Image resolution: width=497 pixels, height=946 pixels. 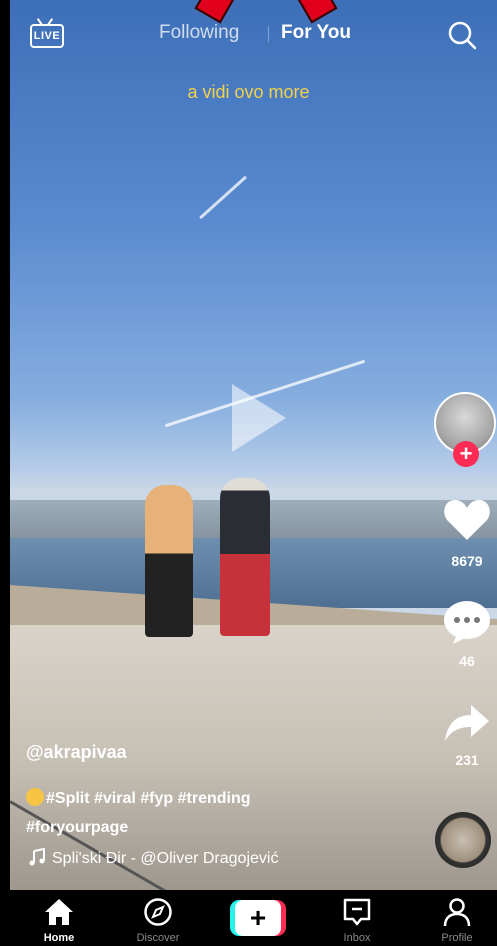 What do you see at coordinates (47, 36) in the screenshot?
I see `live-label: LIVE` at bounding box center [47, 36].